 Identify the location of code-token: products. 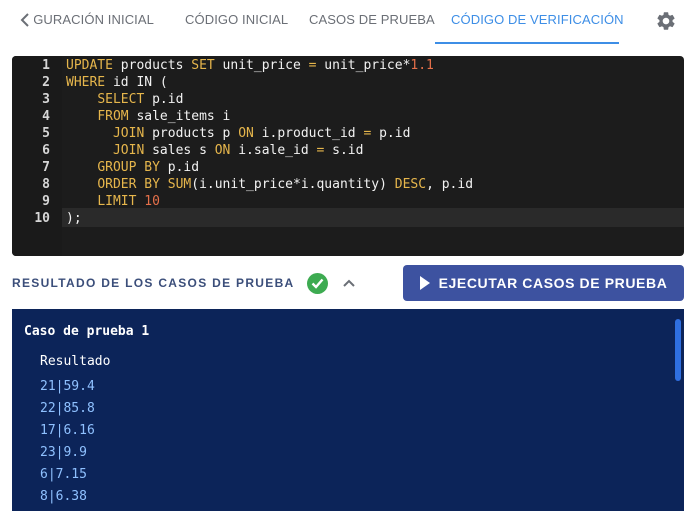
(152, 65).